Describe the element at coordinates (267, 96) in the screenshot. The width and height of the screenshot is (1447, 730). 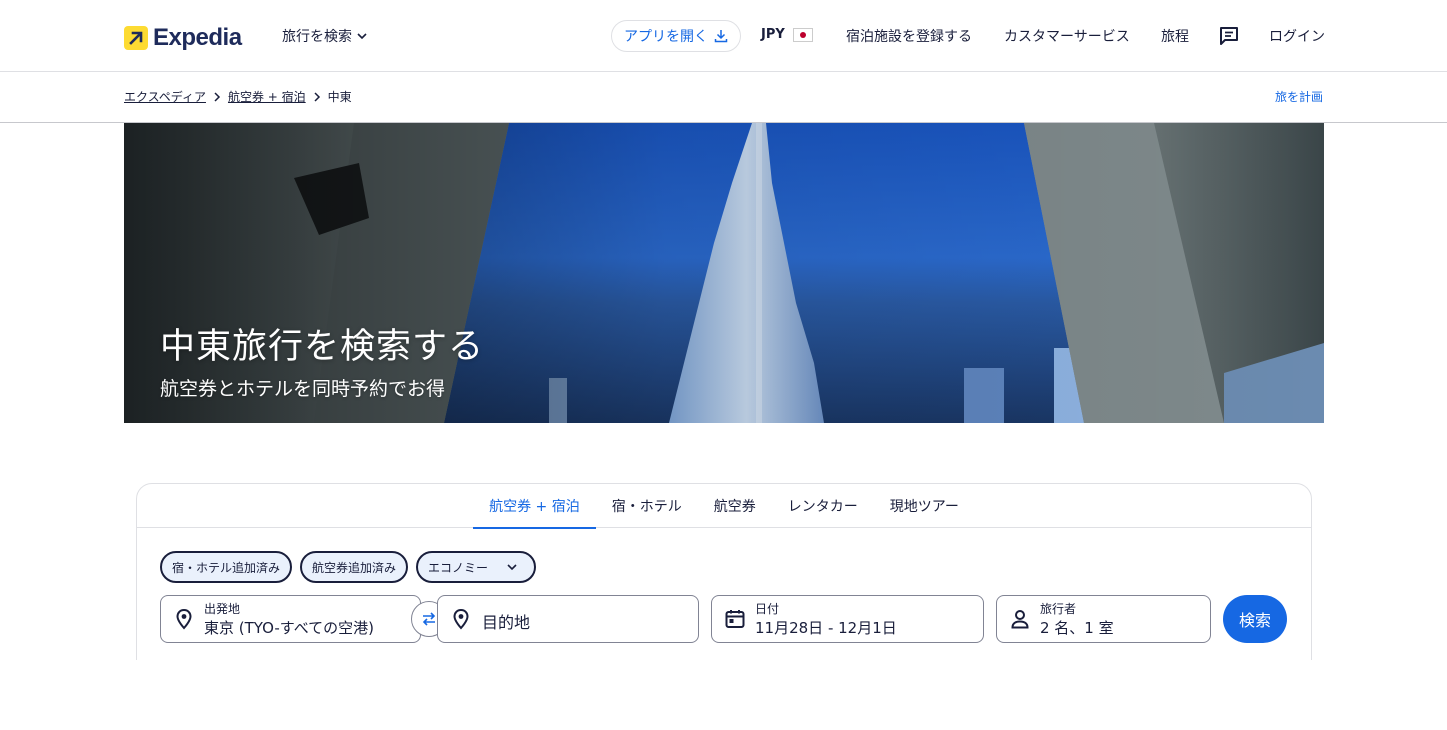
I see `breadcrumb-item-flight-hotel: 航空券 + 宿泊` at that location.